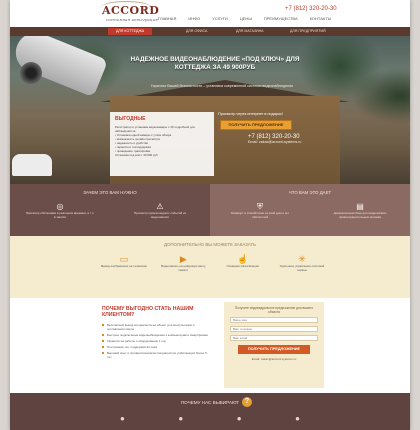 This screenshot has width=420, height=430. I want to click on question-icon: ?, so click(247, 401).